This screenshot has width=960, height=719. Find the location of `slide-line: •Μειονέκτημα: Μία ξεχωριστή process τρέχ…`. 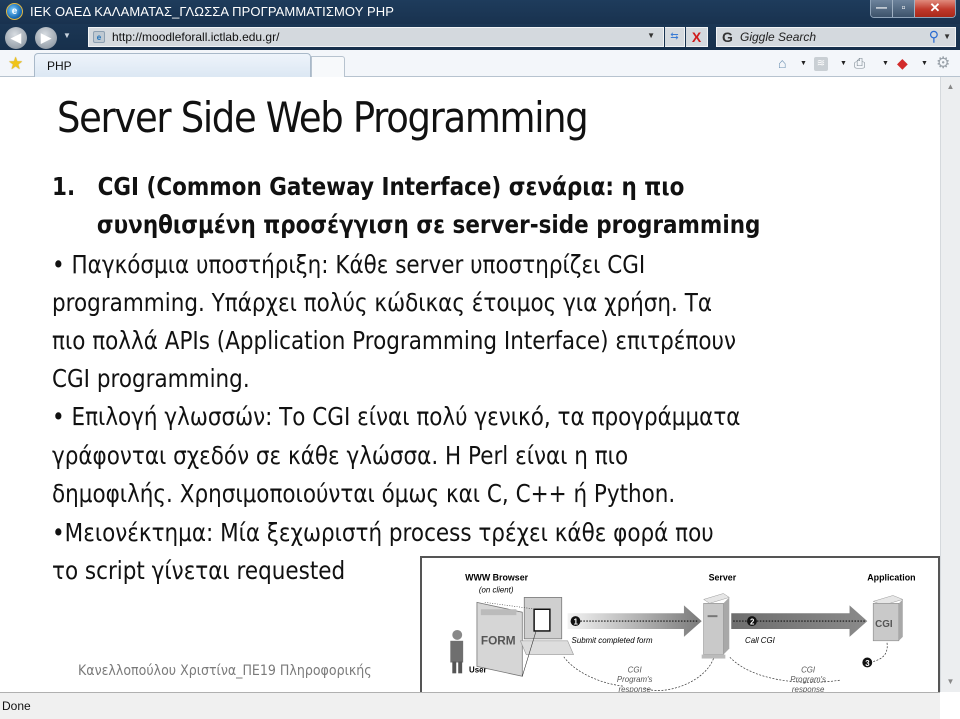

slide-line: •Μειονέκτημα: Μία ξεχωριστή process τρέχ… is located at coordinates (383, 532).